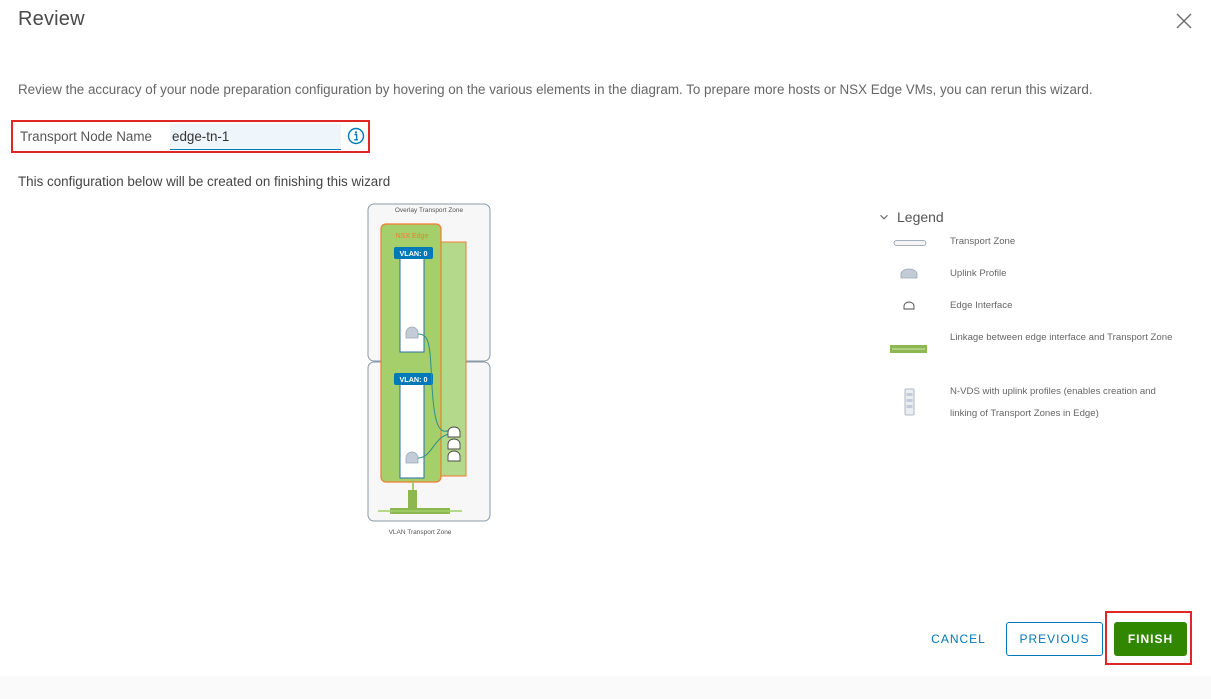  What do you see at coordinates (920, 217) in the screenshot?
I see `legend-title: Legend` at bounding box center [920, 217].